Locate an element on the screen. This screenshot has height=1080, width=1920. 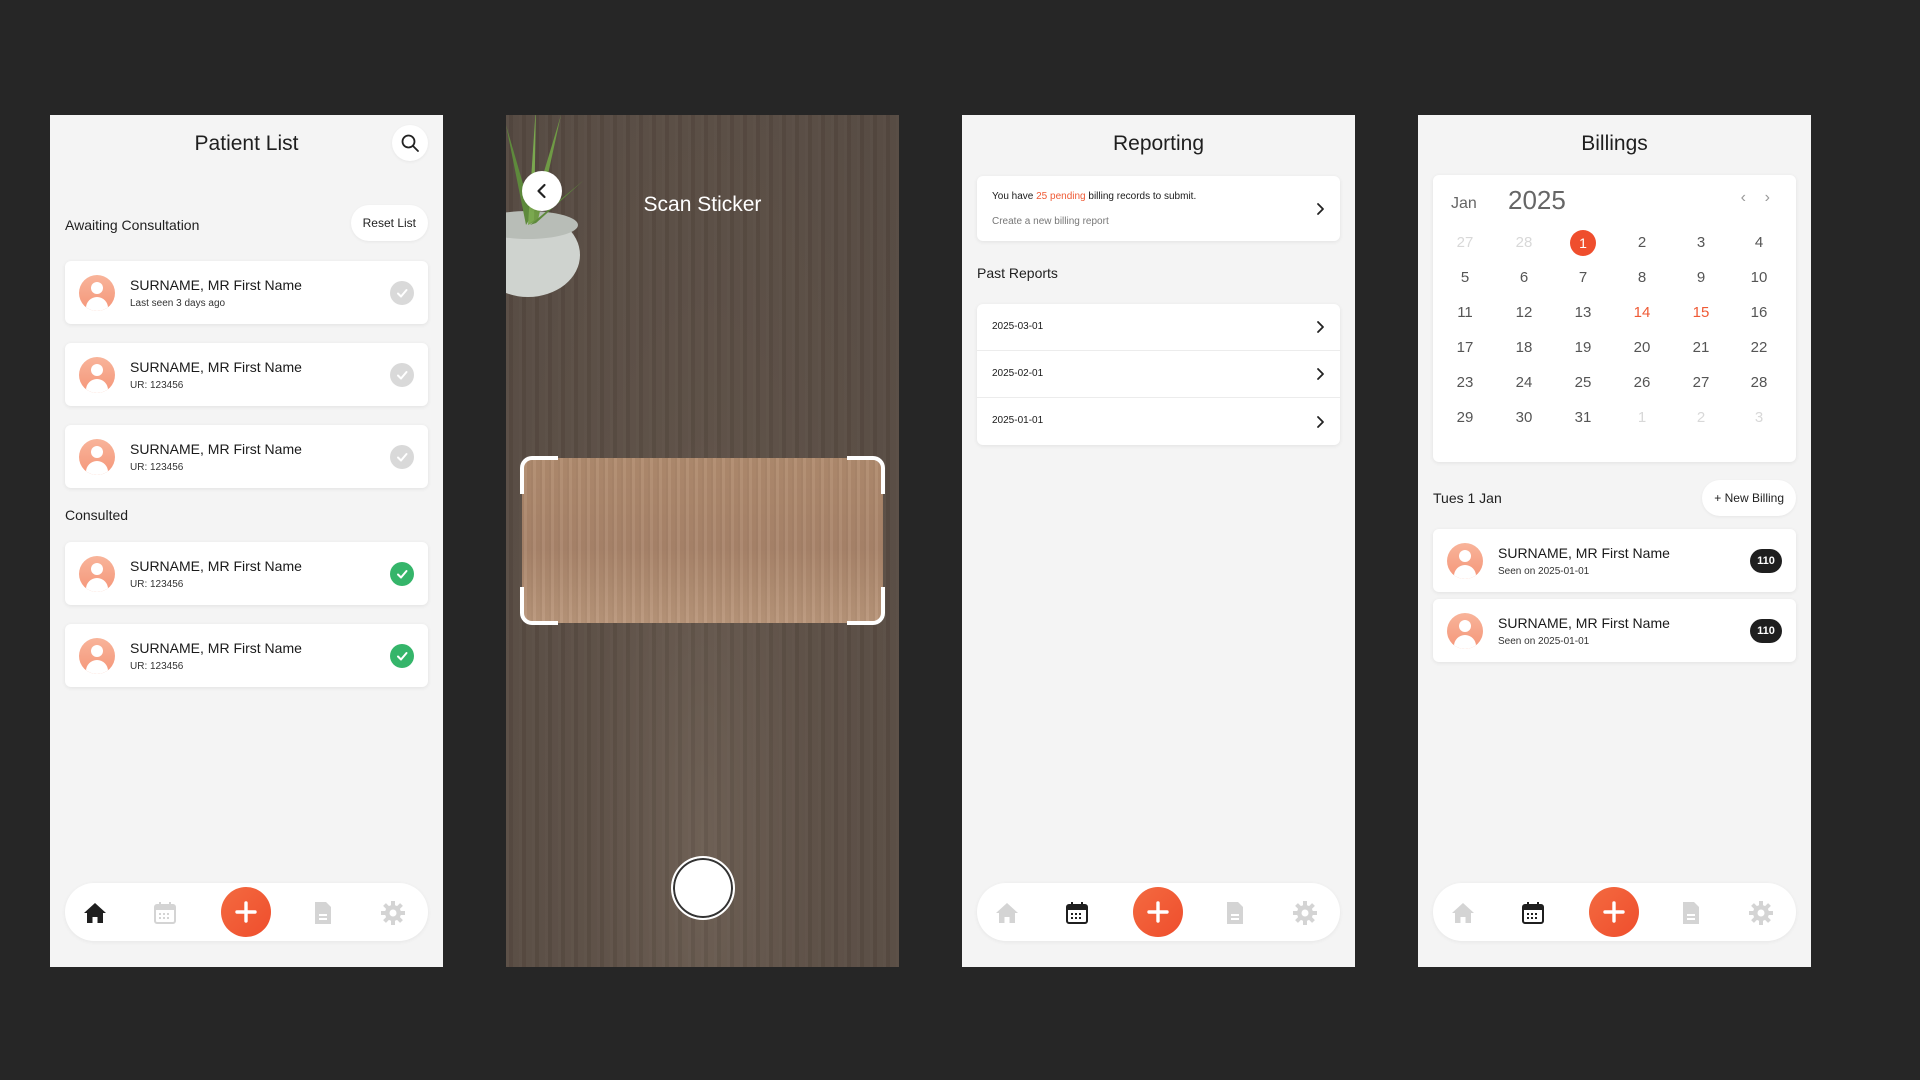
calendar-day: 10 is located at coordinates (1759, 278).